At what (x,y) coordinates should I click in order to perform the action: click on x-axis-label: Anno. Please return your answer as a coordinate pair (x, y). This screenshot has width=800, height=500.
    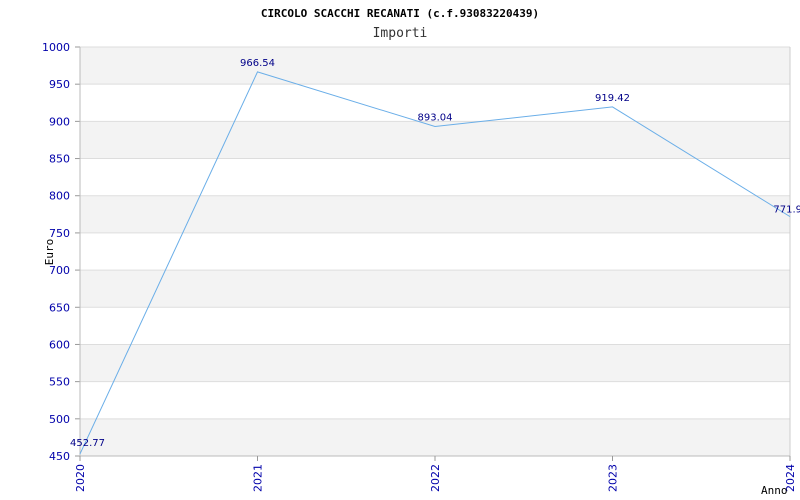
    Looking at the image, I should click on (774, 490).